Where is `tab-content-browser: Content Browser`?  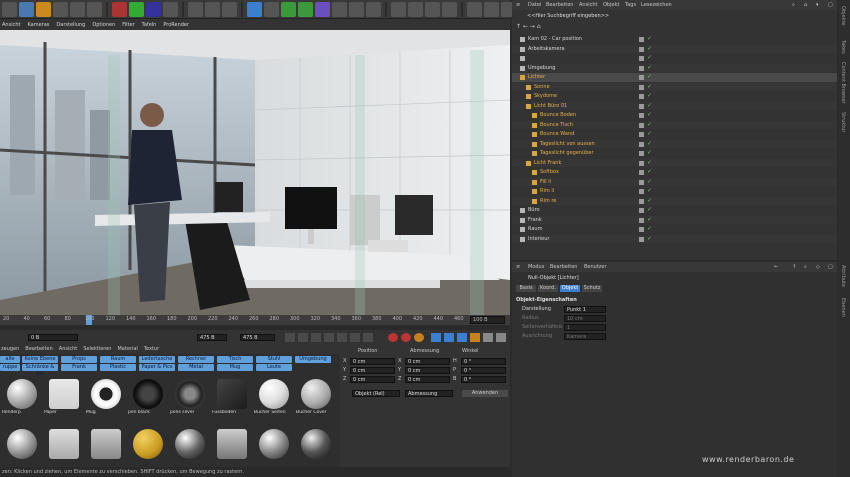 tab-content-browser: Content Browser is located at coordinates (843, 83).